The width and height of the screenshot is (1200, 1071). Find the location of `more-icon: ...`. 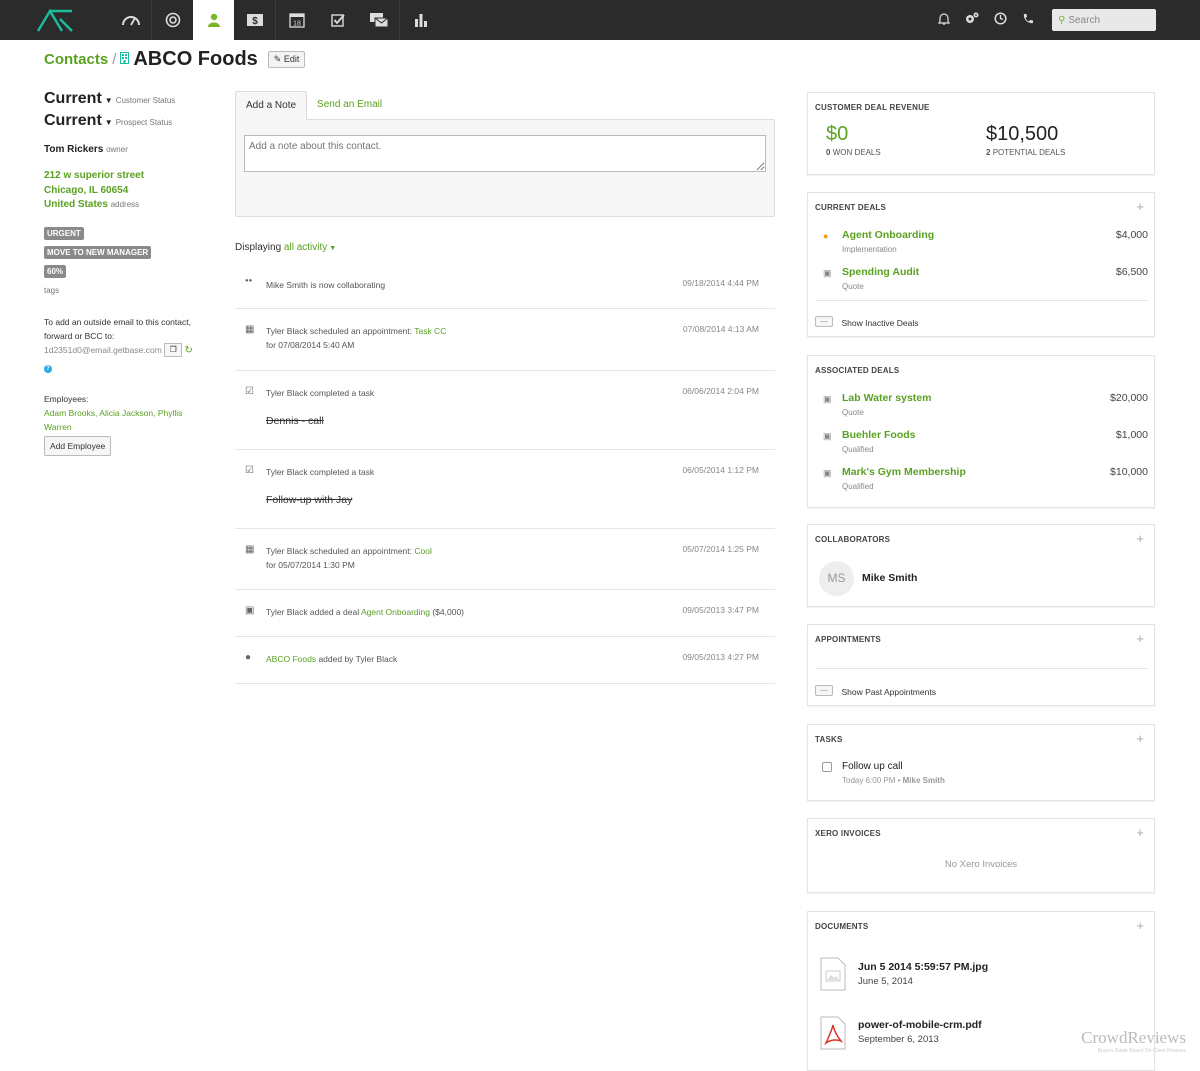

more-icon: ... is located at coordinates (824, 690).